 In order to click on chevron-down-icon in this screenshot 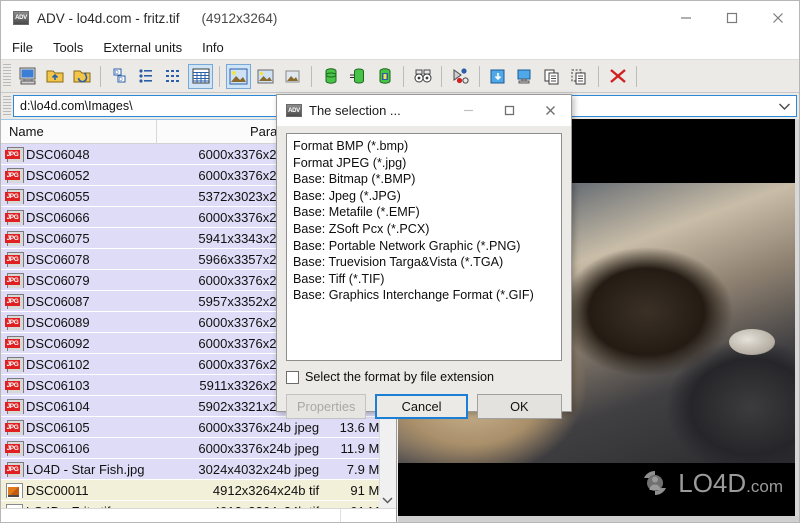, I will do `click(784, 106)`.